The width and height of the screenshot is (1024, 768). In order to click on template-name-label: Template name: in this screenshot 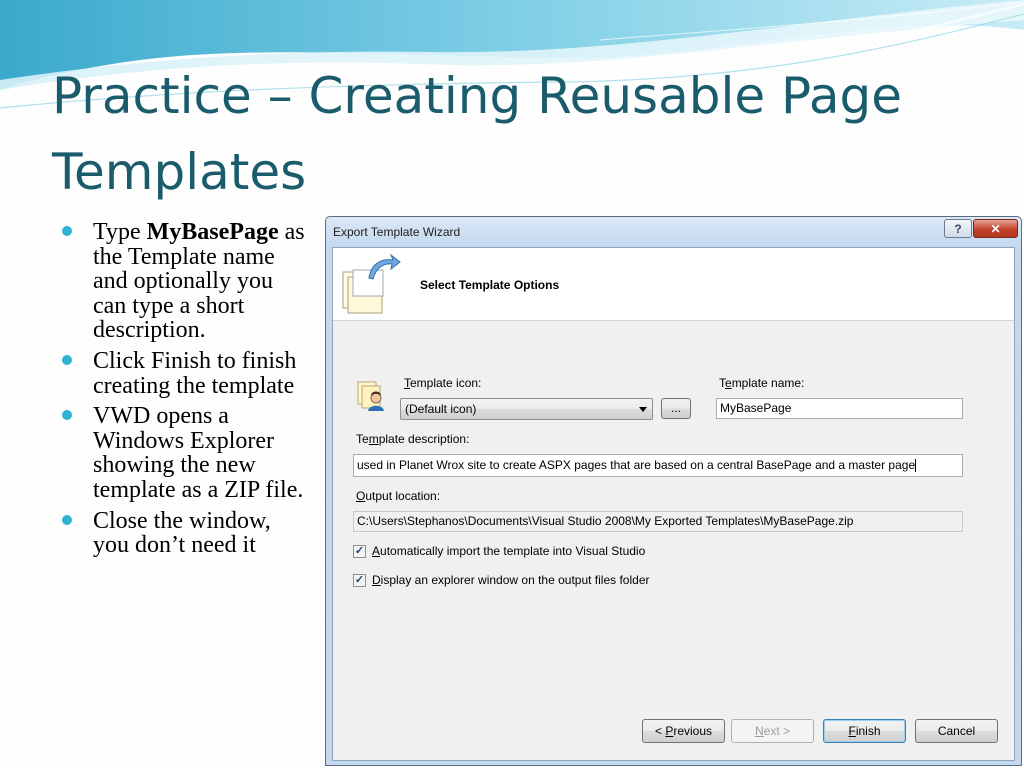, I will do `click(762, 383)`.